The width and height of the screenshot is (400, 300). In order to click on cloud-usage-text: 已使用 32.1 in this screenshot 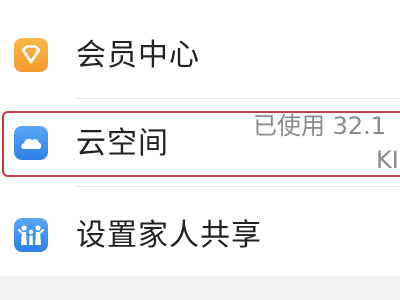, I will do `click(320, 126)`.